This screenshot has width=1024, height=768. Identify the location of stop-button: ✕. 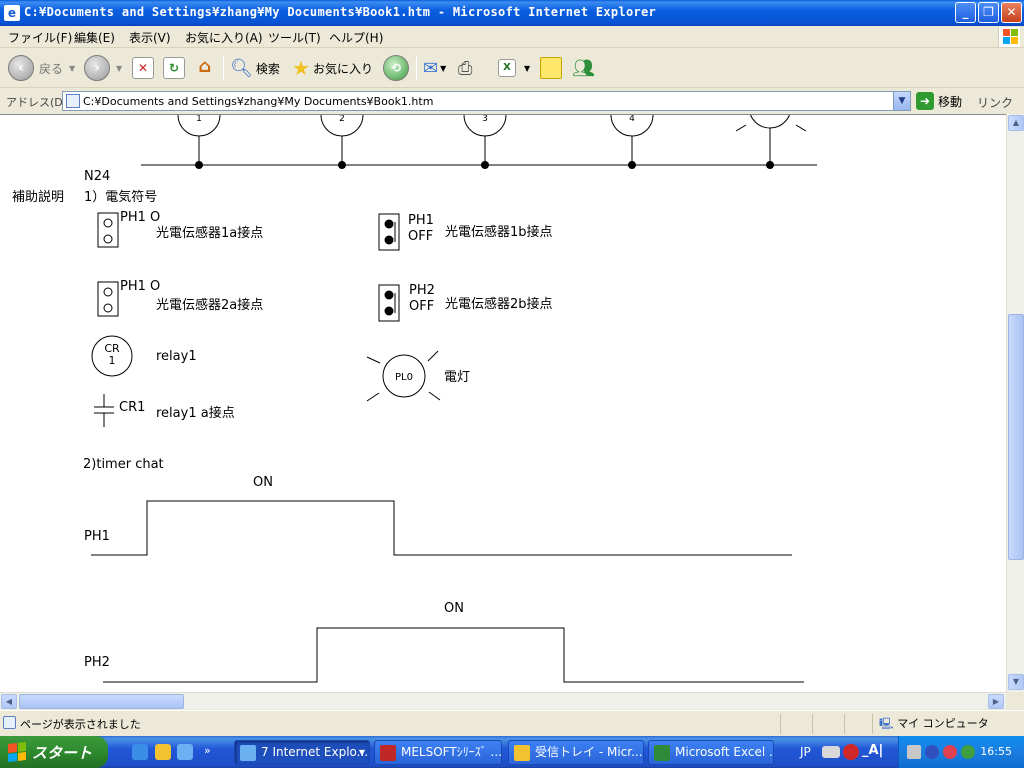
(143, 68).